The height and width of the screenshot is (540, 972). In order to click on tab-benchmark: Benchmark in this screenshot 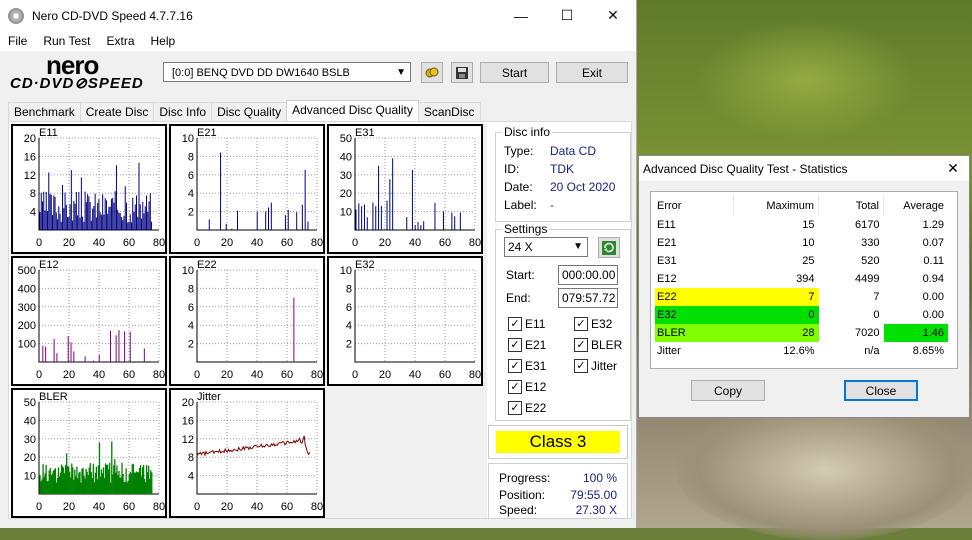, I will do `click(44, 112)`.